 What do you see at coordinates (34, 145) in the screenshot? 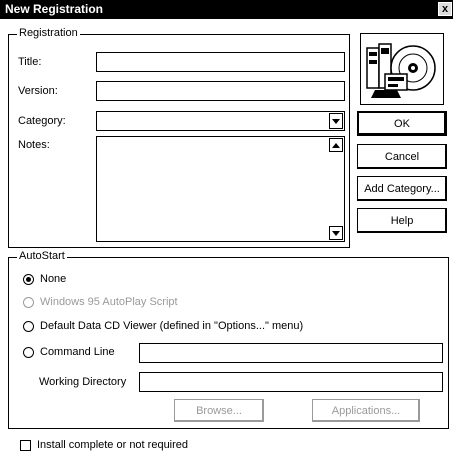
I see `notes-label: Notes:` at bounding box center [34, 145].